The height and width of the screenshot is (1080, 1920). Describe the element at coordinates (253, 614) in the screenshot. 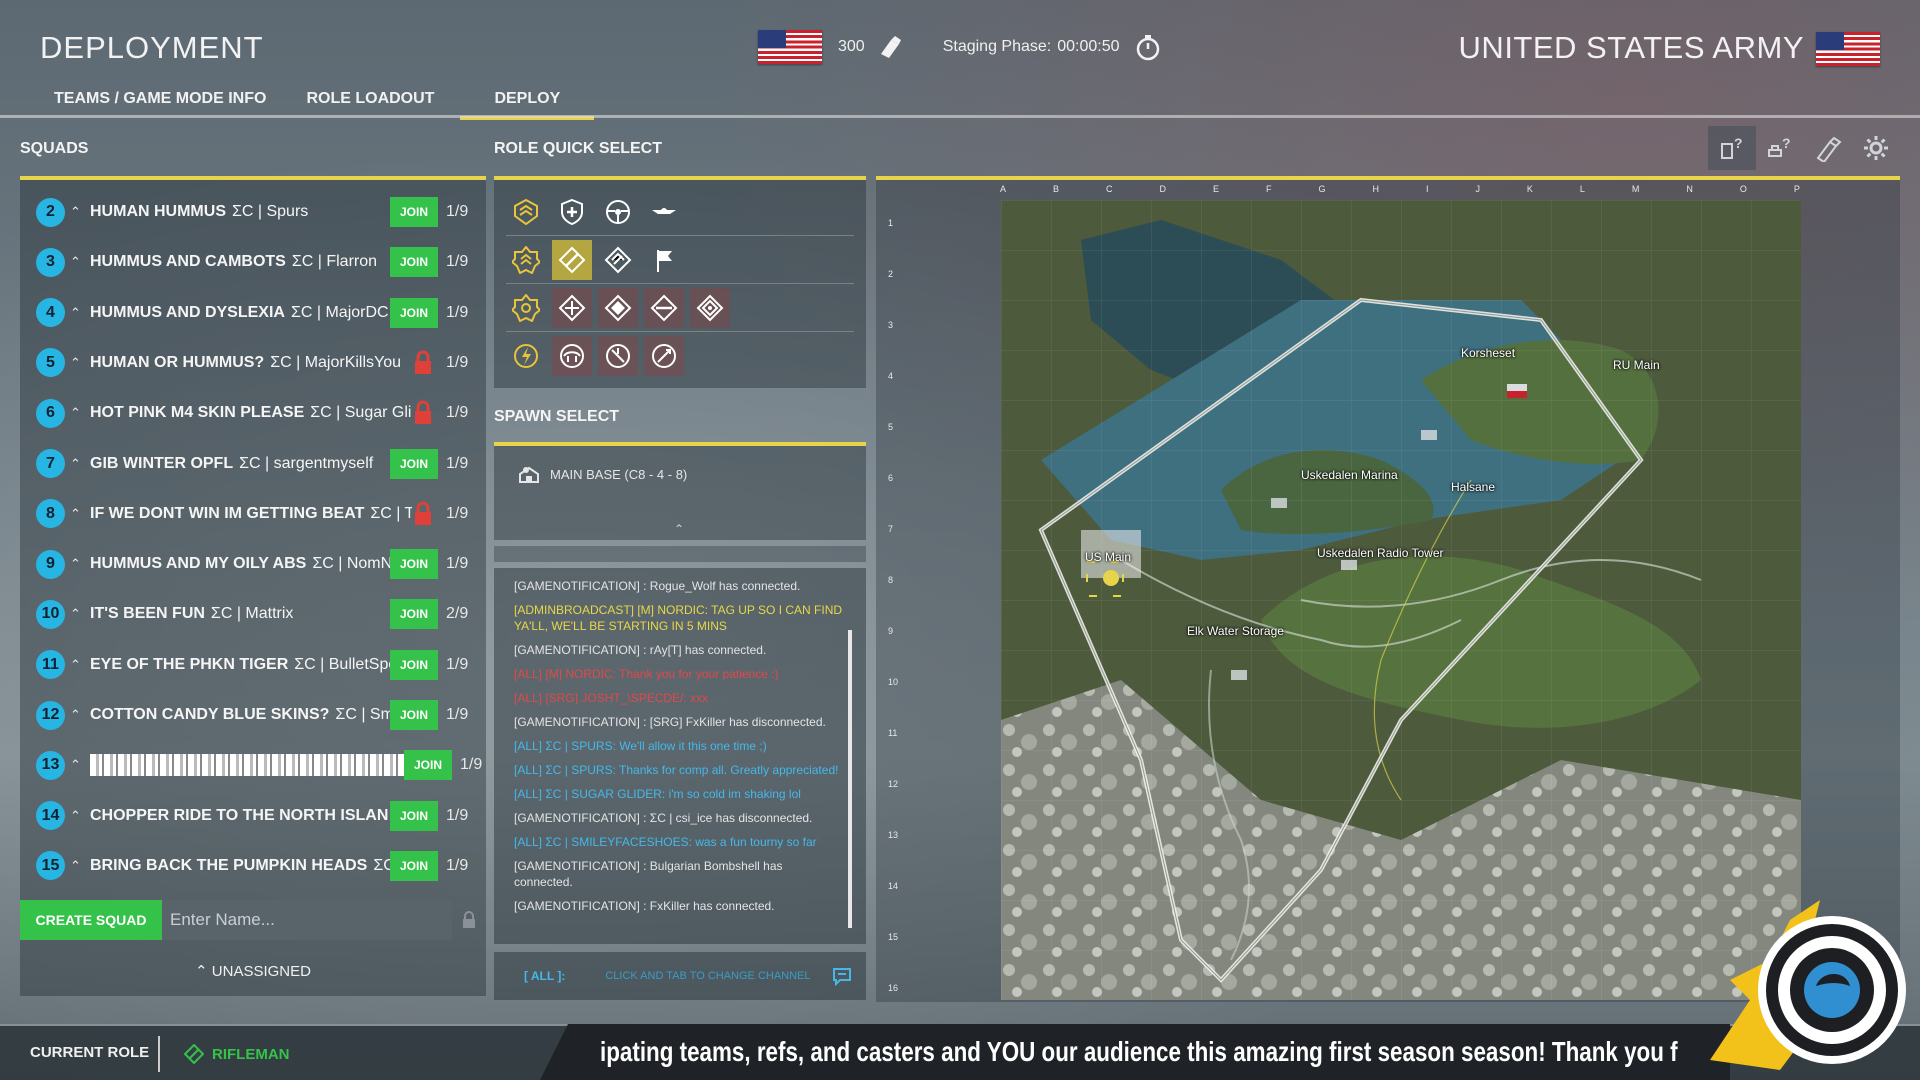

I see `squad-row: 10 ⌃ IT'S BEEN FUN ΣC | Mattrix JOIN 2/9` at that location.